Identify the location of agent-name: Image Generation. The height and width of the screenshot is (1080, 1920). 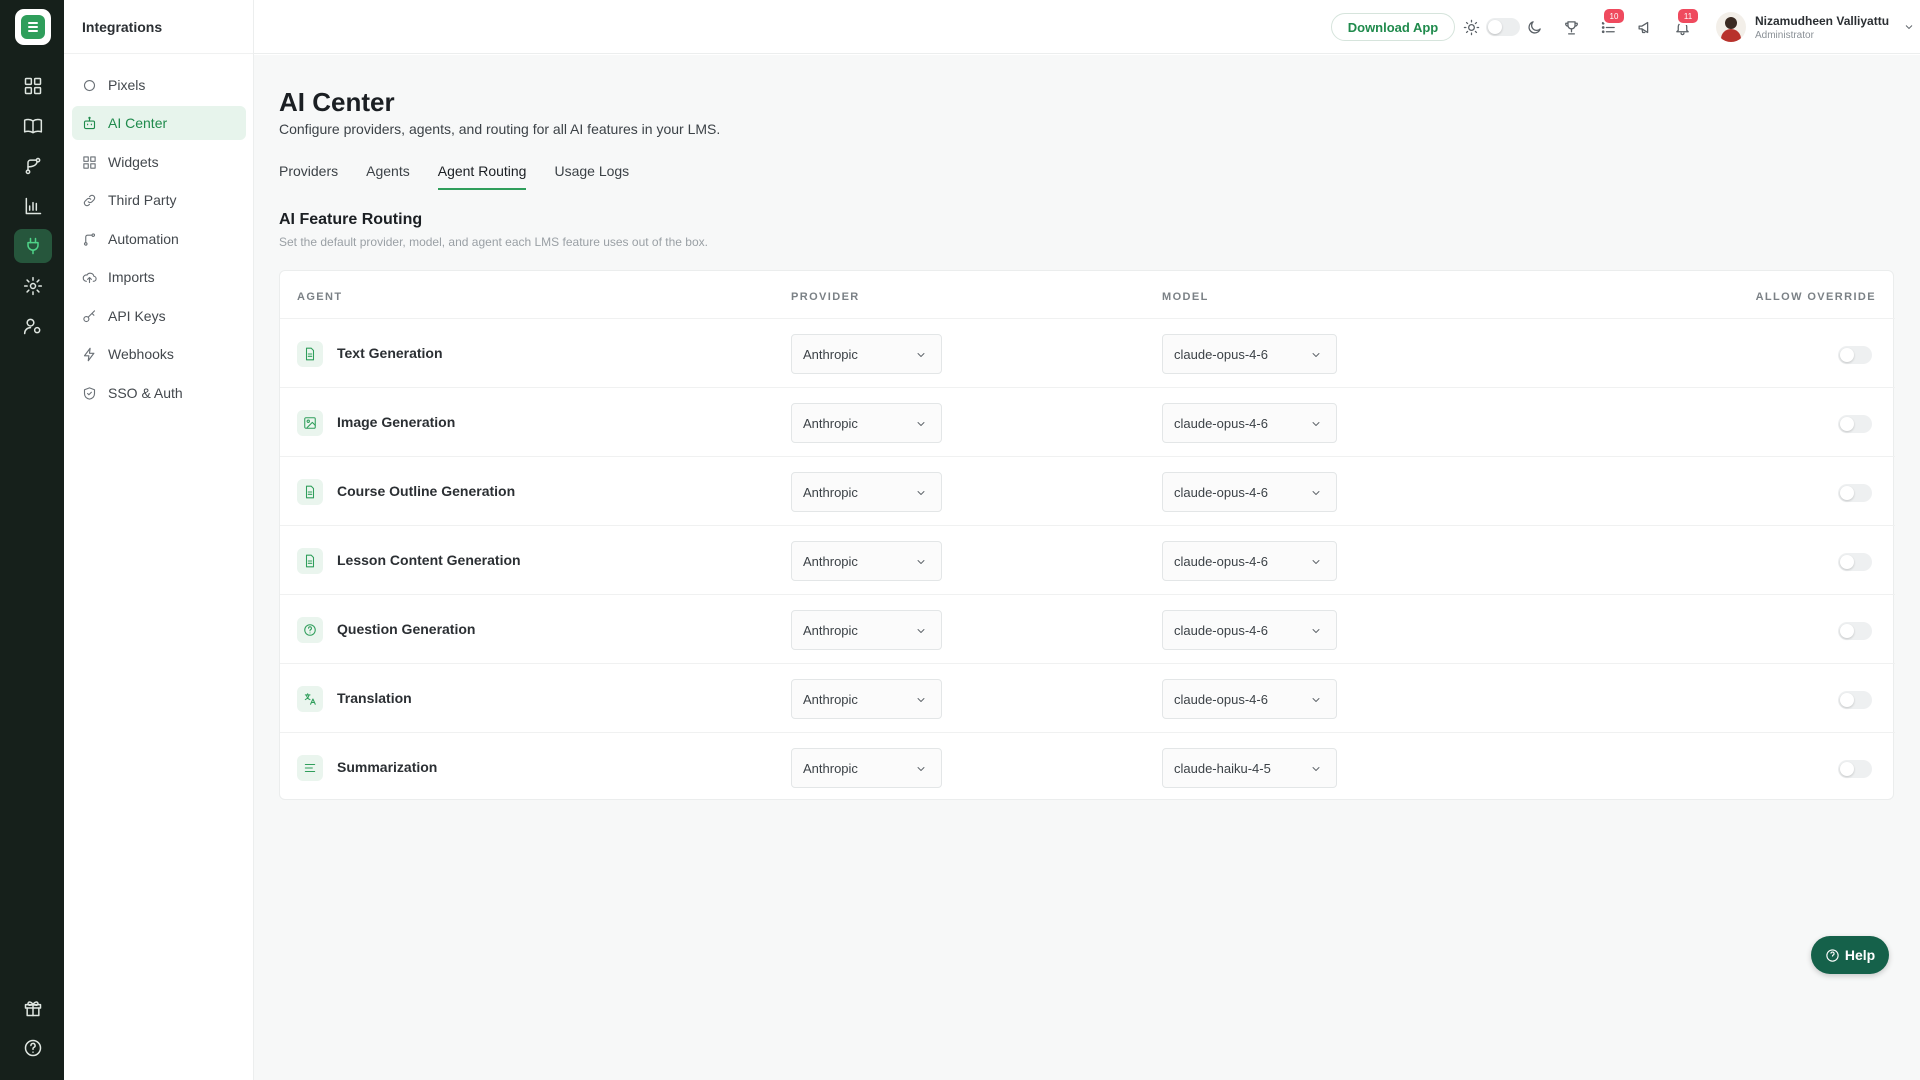
(396, 422).